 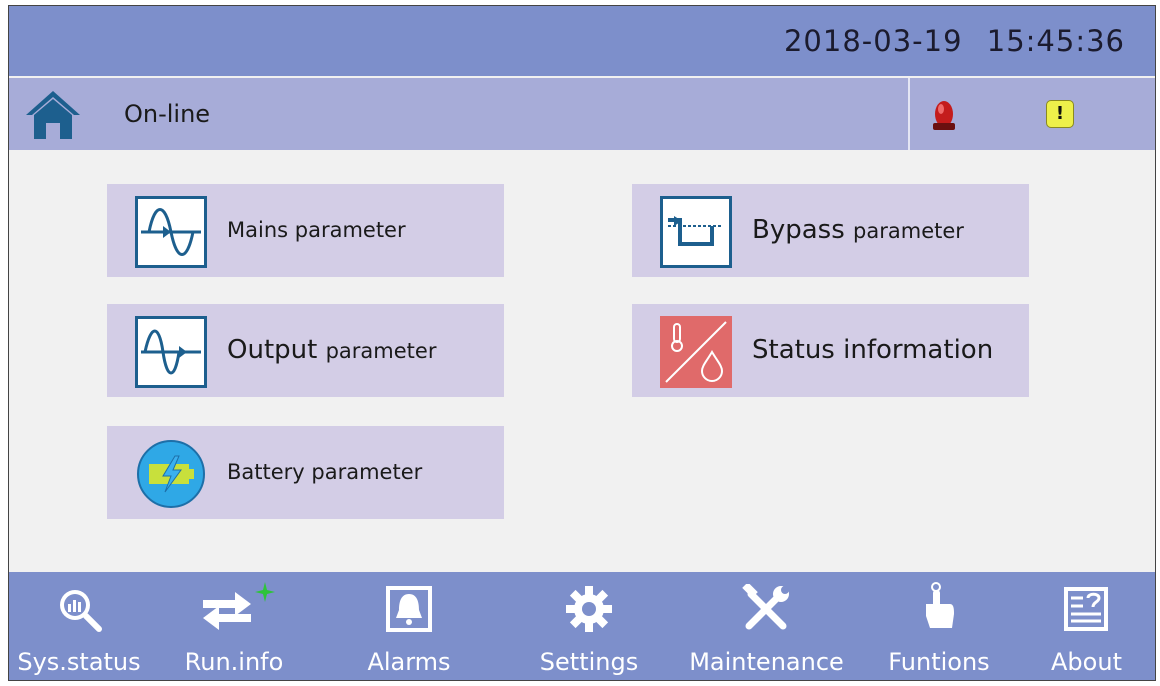 I want to click on bypass-icon, so click(x=696, y=232).